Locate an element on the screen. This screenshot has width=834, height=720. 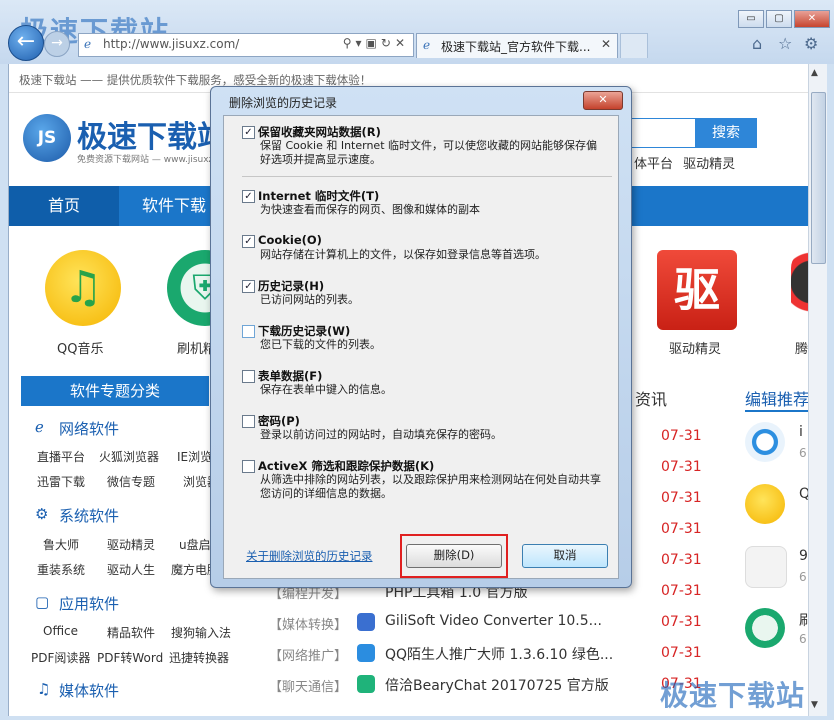
arrow-right-icon: → is located at coordinates (57, 43).